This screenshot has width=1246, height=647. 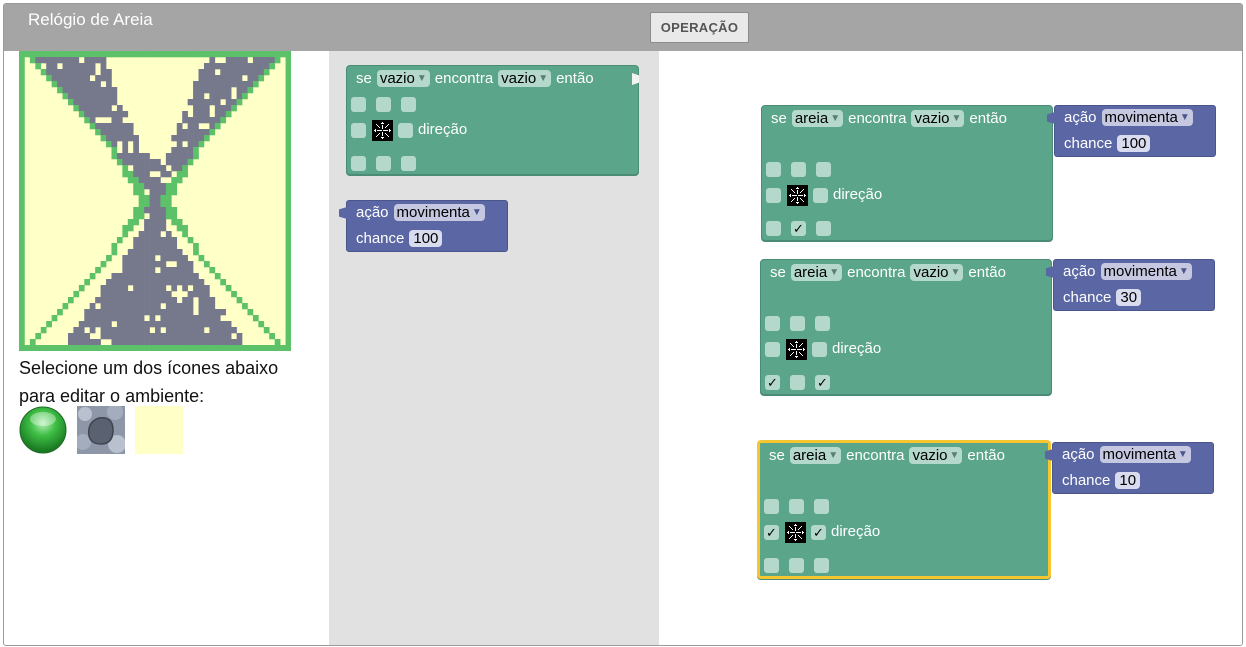 What do you see at coordinates (101, 430) in the screenshot?
I see `sand-icon` at bounding box center [101, 430].